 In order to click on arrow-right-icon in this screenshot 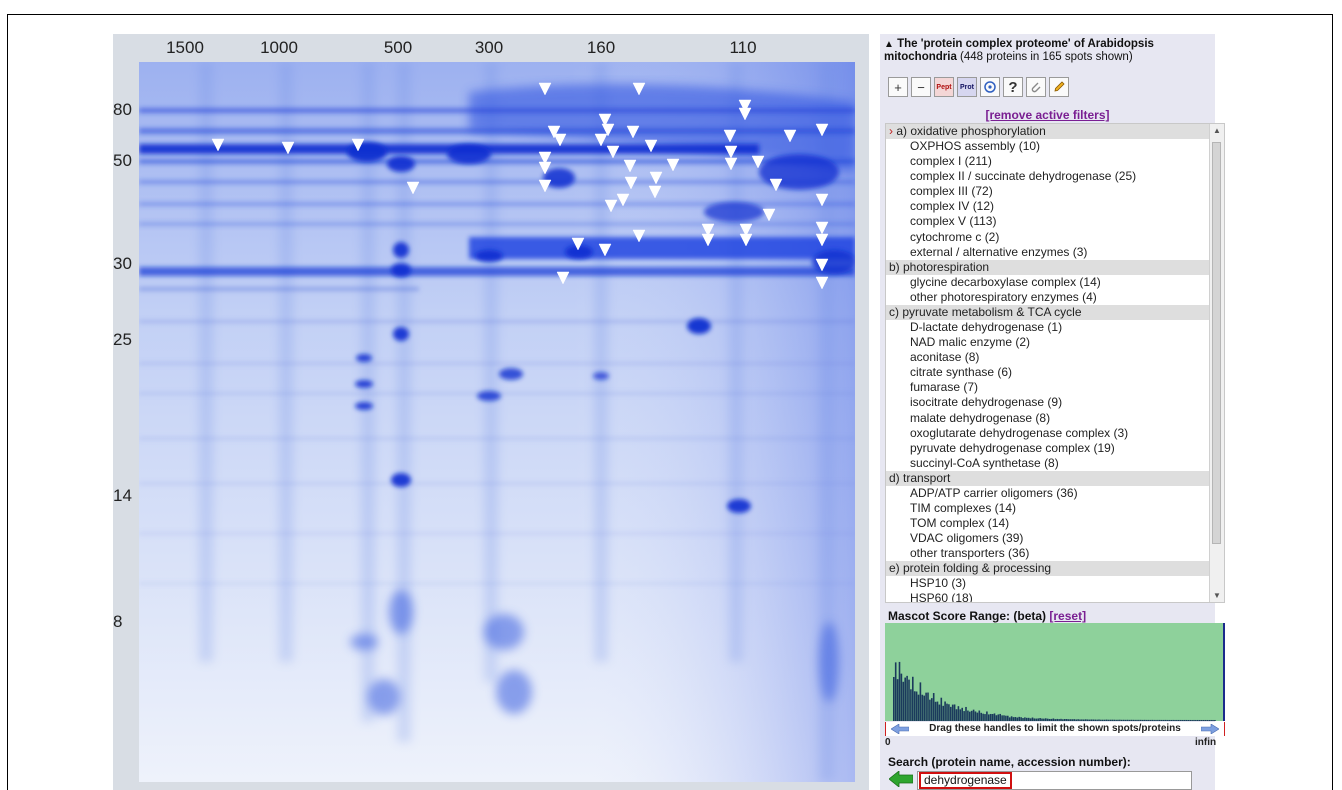, I will do `click(1210, 729)`.